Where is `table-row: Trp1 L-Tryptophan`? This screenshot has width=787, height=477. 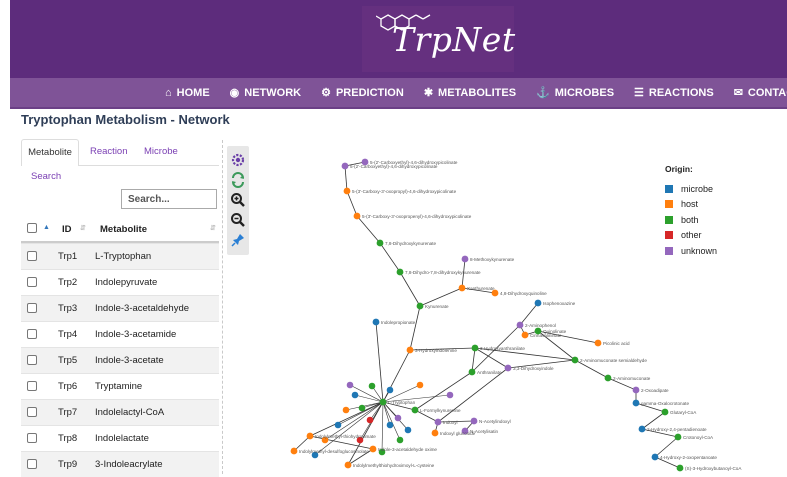
table-row: Trp1 L-Tryptophan is located at coordinates (120, 256).